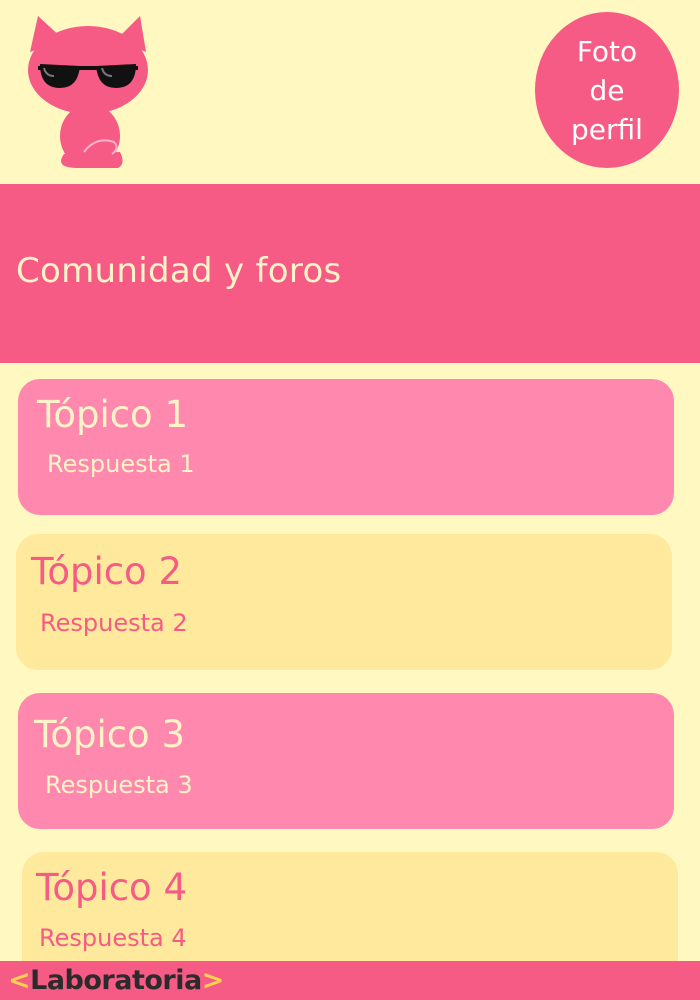 This screenshot has width=700, height=1000. I want to click on topic-reply: Respuesta 4, so click(113, 938).